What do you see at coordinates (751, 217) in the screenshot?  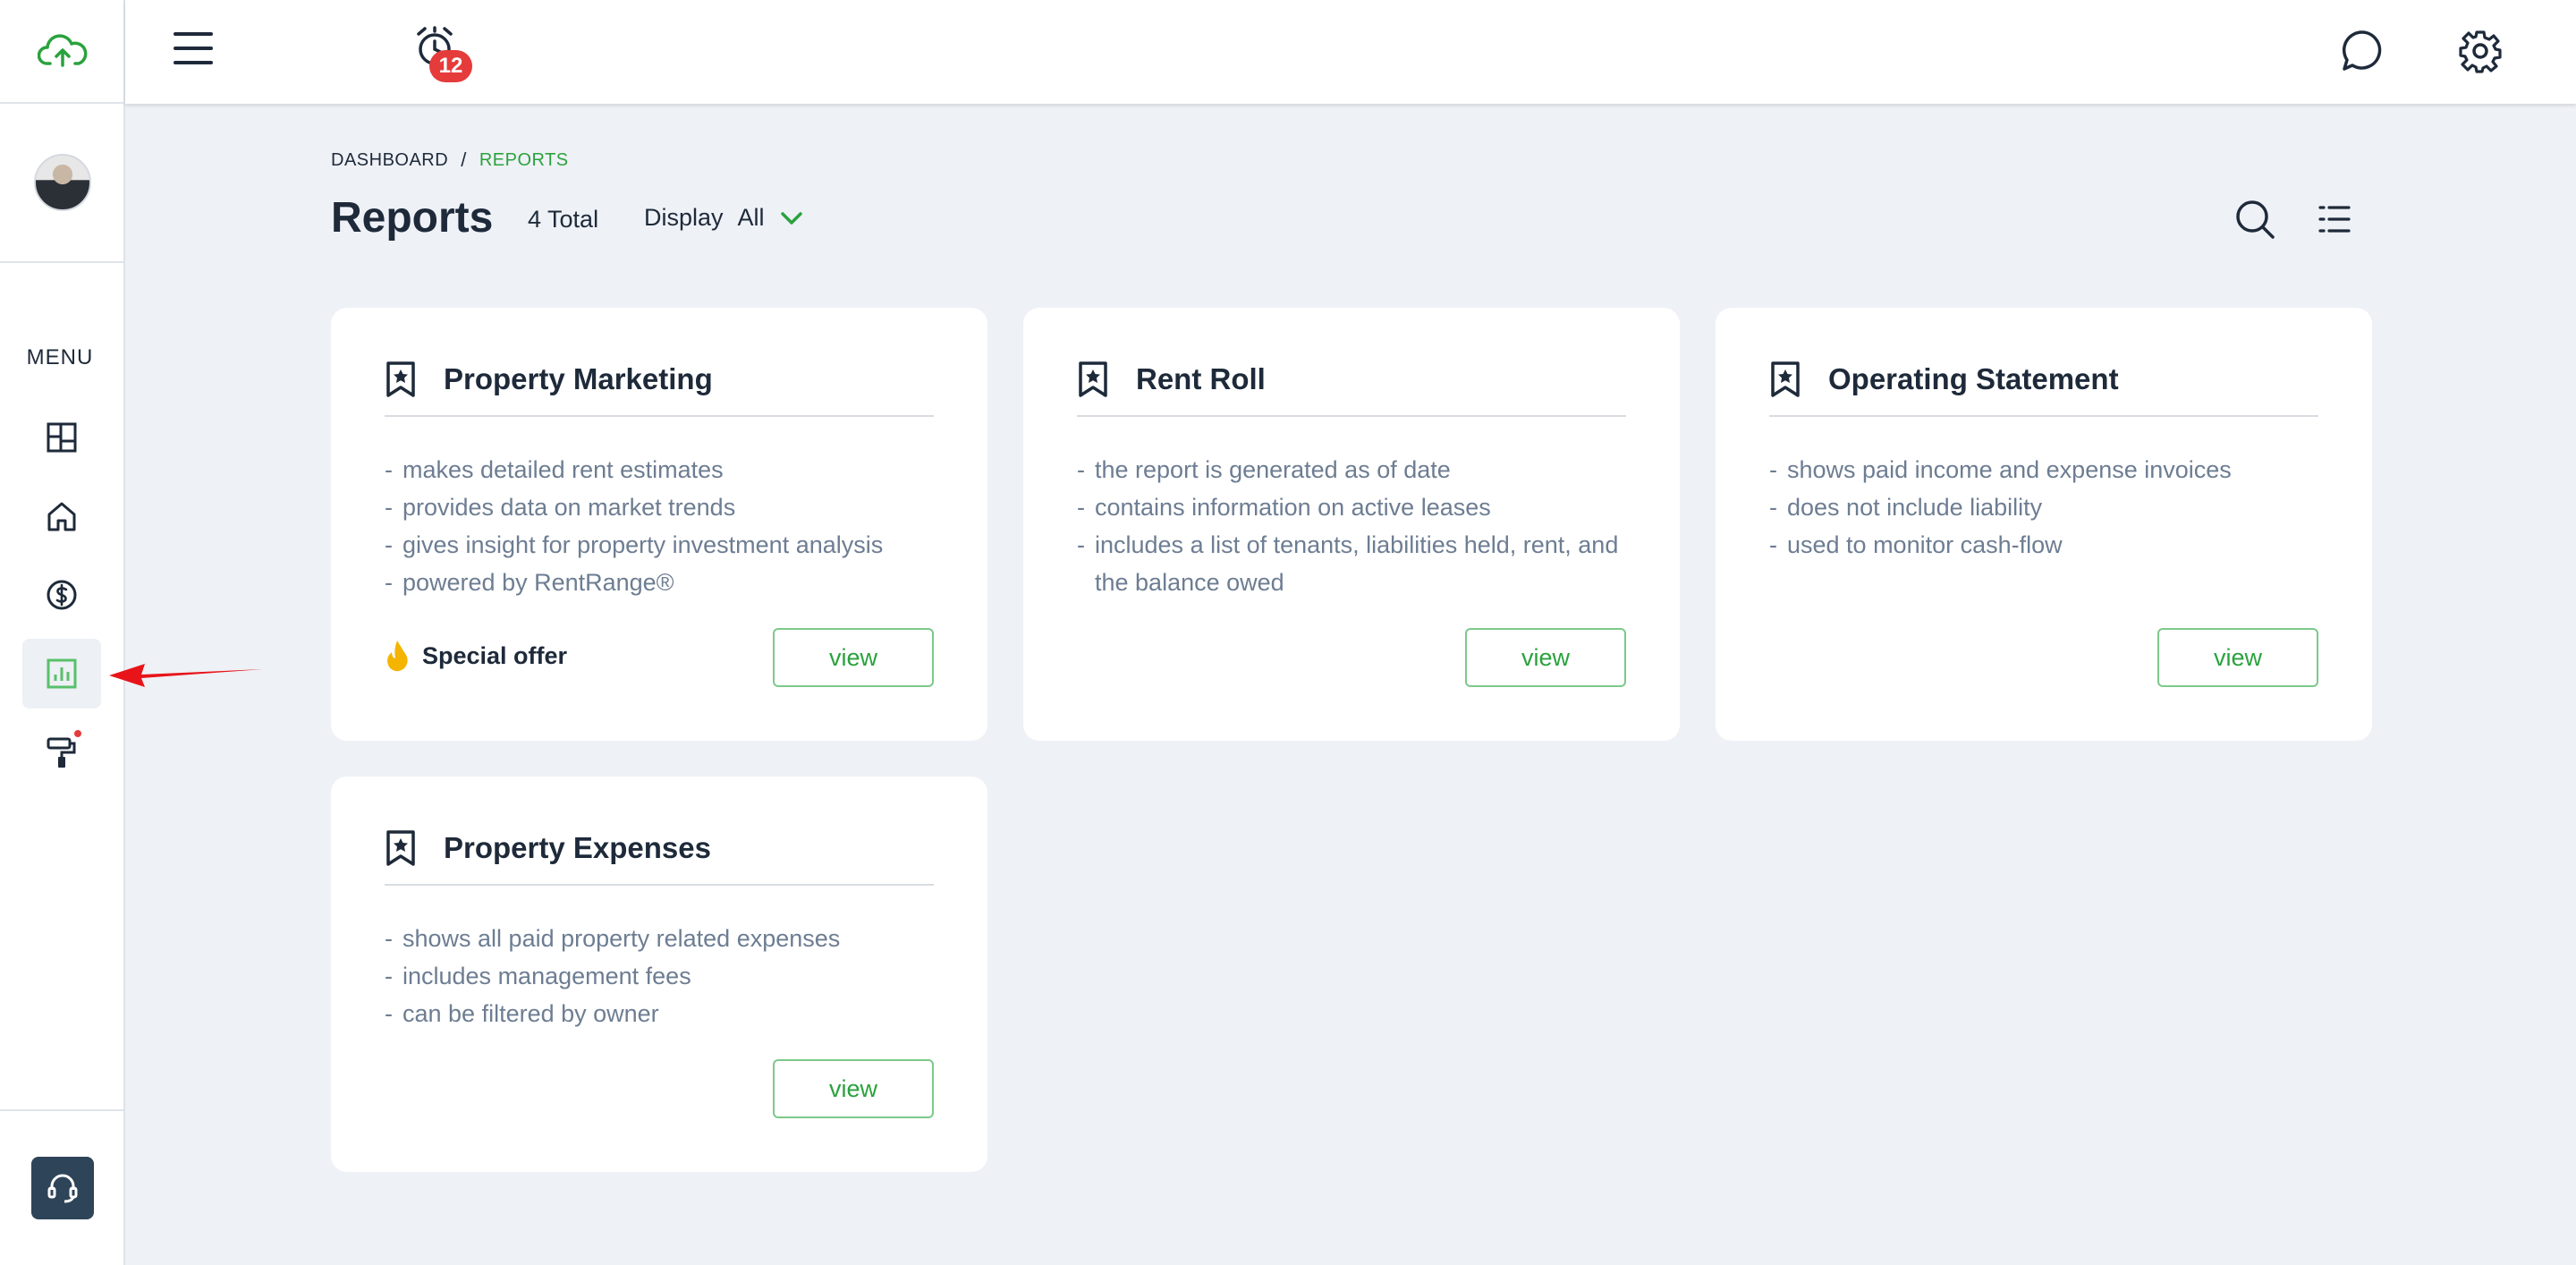 I see `display-value: All` at bounding box center [751, 217].